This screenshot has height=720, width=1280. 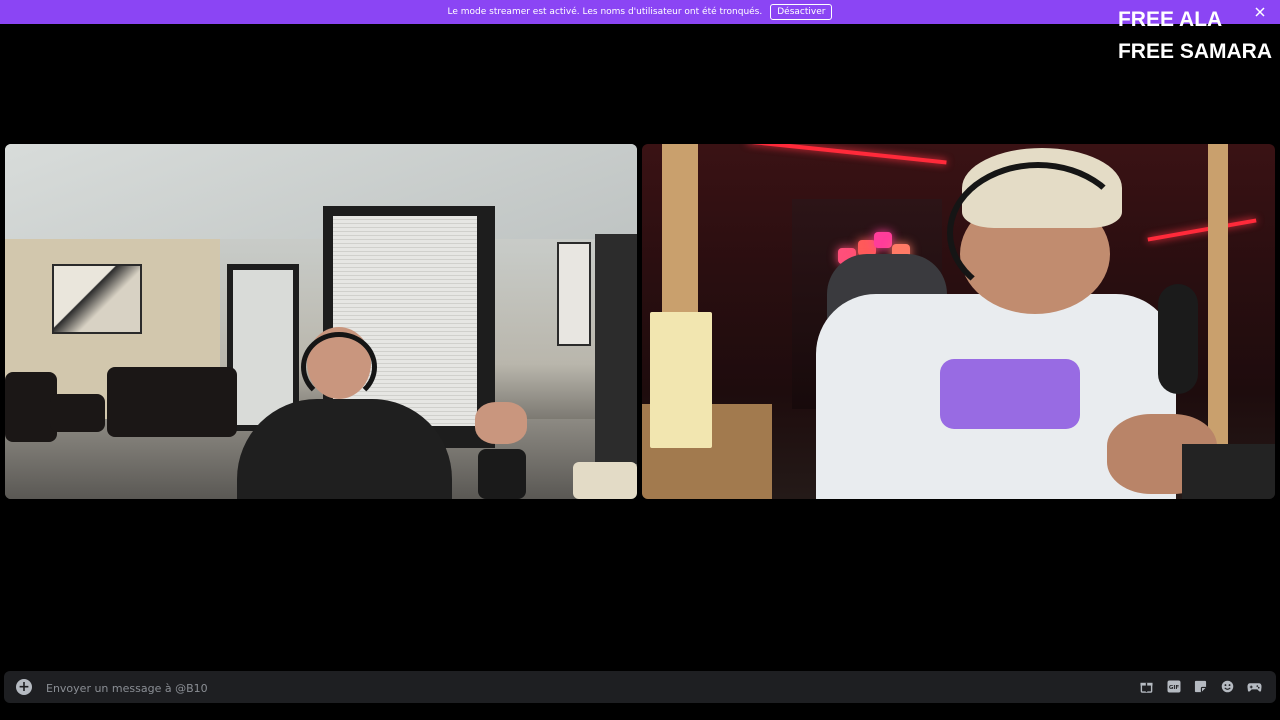 What do you see at coordinates (502, 474) in the screenshot?
I see `speaker` at bounding box center [502, 474].